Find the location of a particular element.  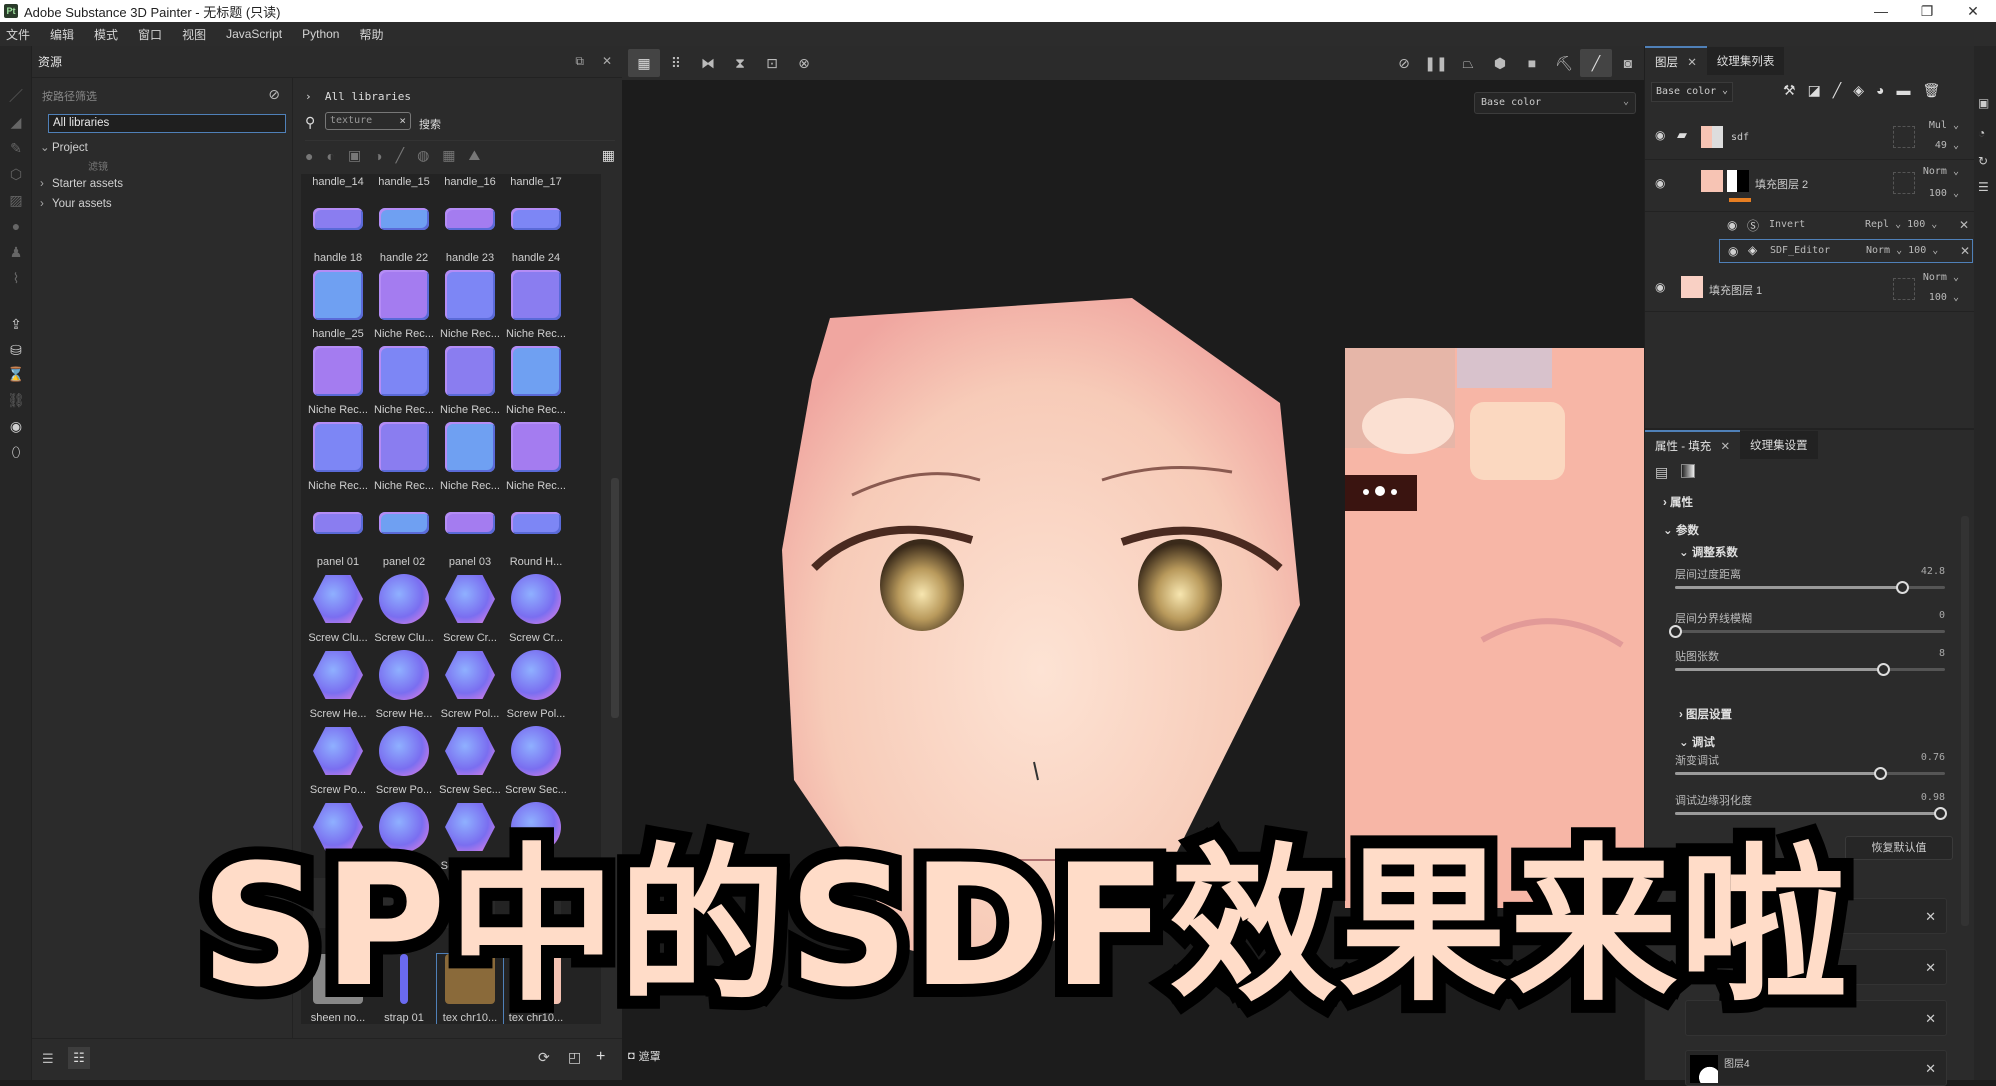

section-layer-settings: › 图层设置 is located at coordinates (1705, 714).